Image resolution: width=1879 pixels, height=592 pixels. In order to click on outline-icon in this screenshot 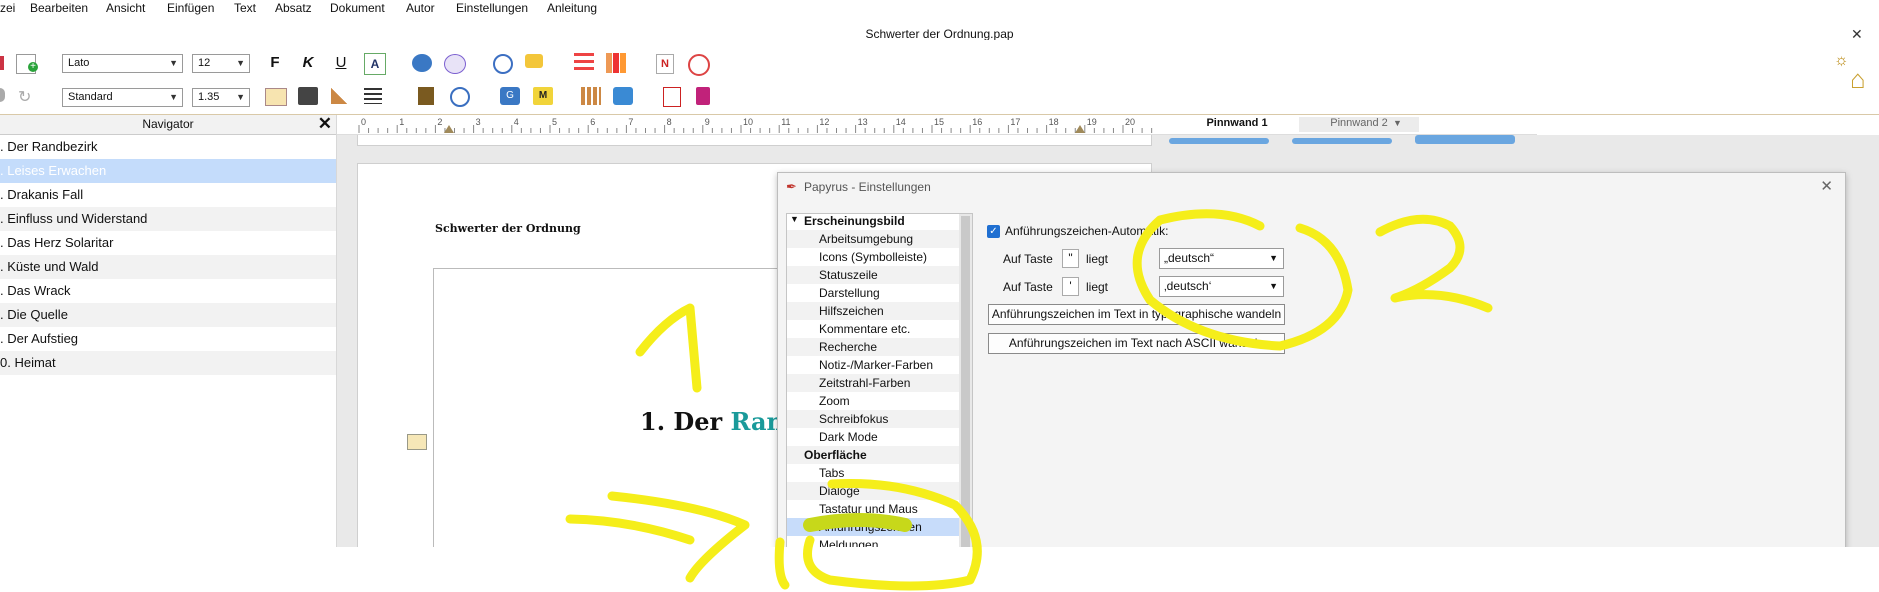, I will do `click(373, 96)`.